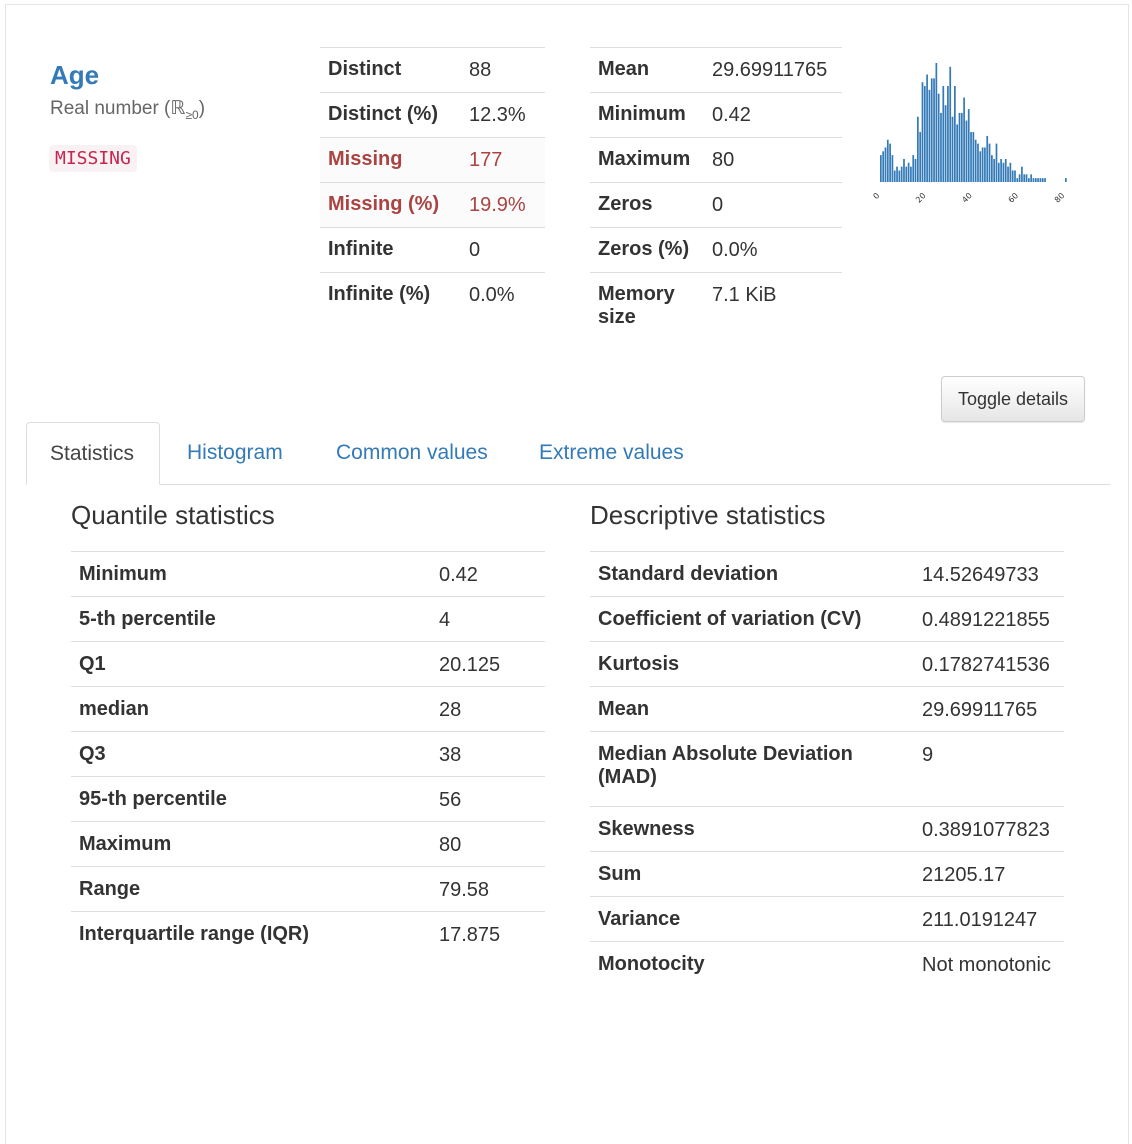 Image resolution: width=1132 pixels, height=1144 pixels. I want to click on descriptive-row-value: 9, so click(989, 769).